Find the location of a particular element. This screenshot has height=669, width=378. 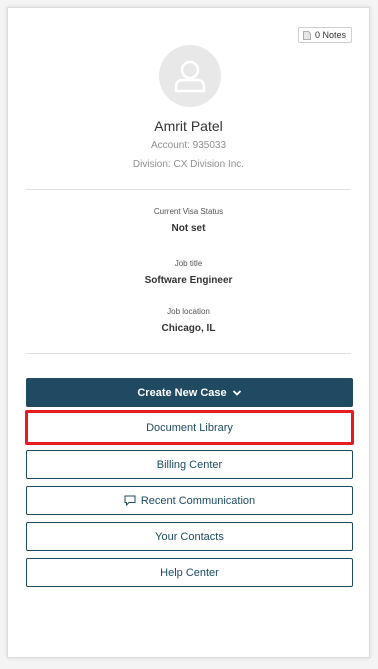

billing-center-label: Billing Center is located at coordinates (189, 464).